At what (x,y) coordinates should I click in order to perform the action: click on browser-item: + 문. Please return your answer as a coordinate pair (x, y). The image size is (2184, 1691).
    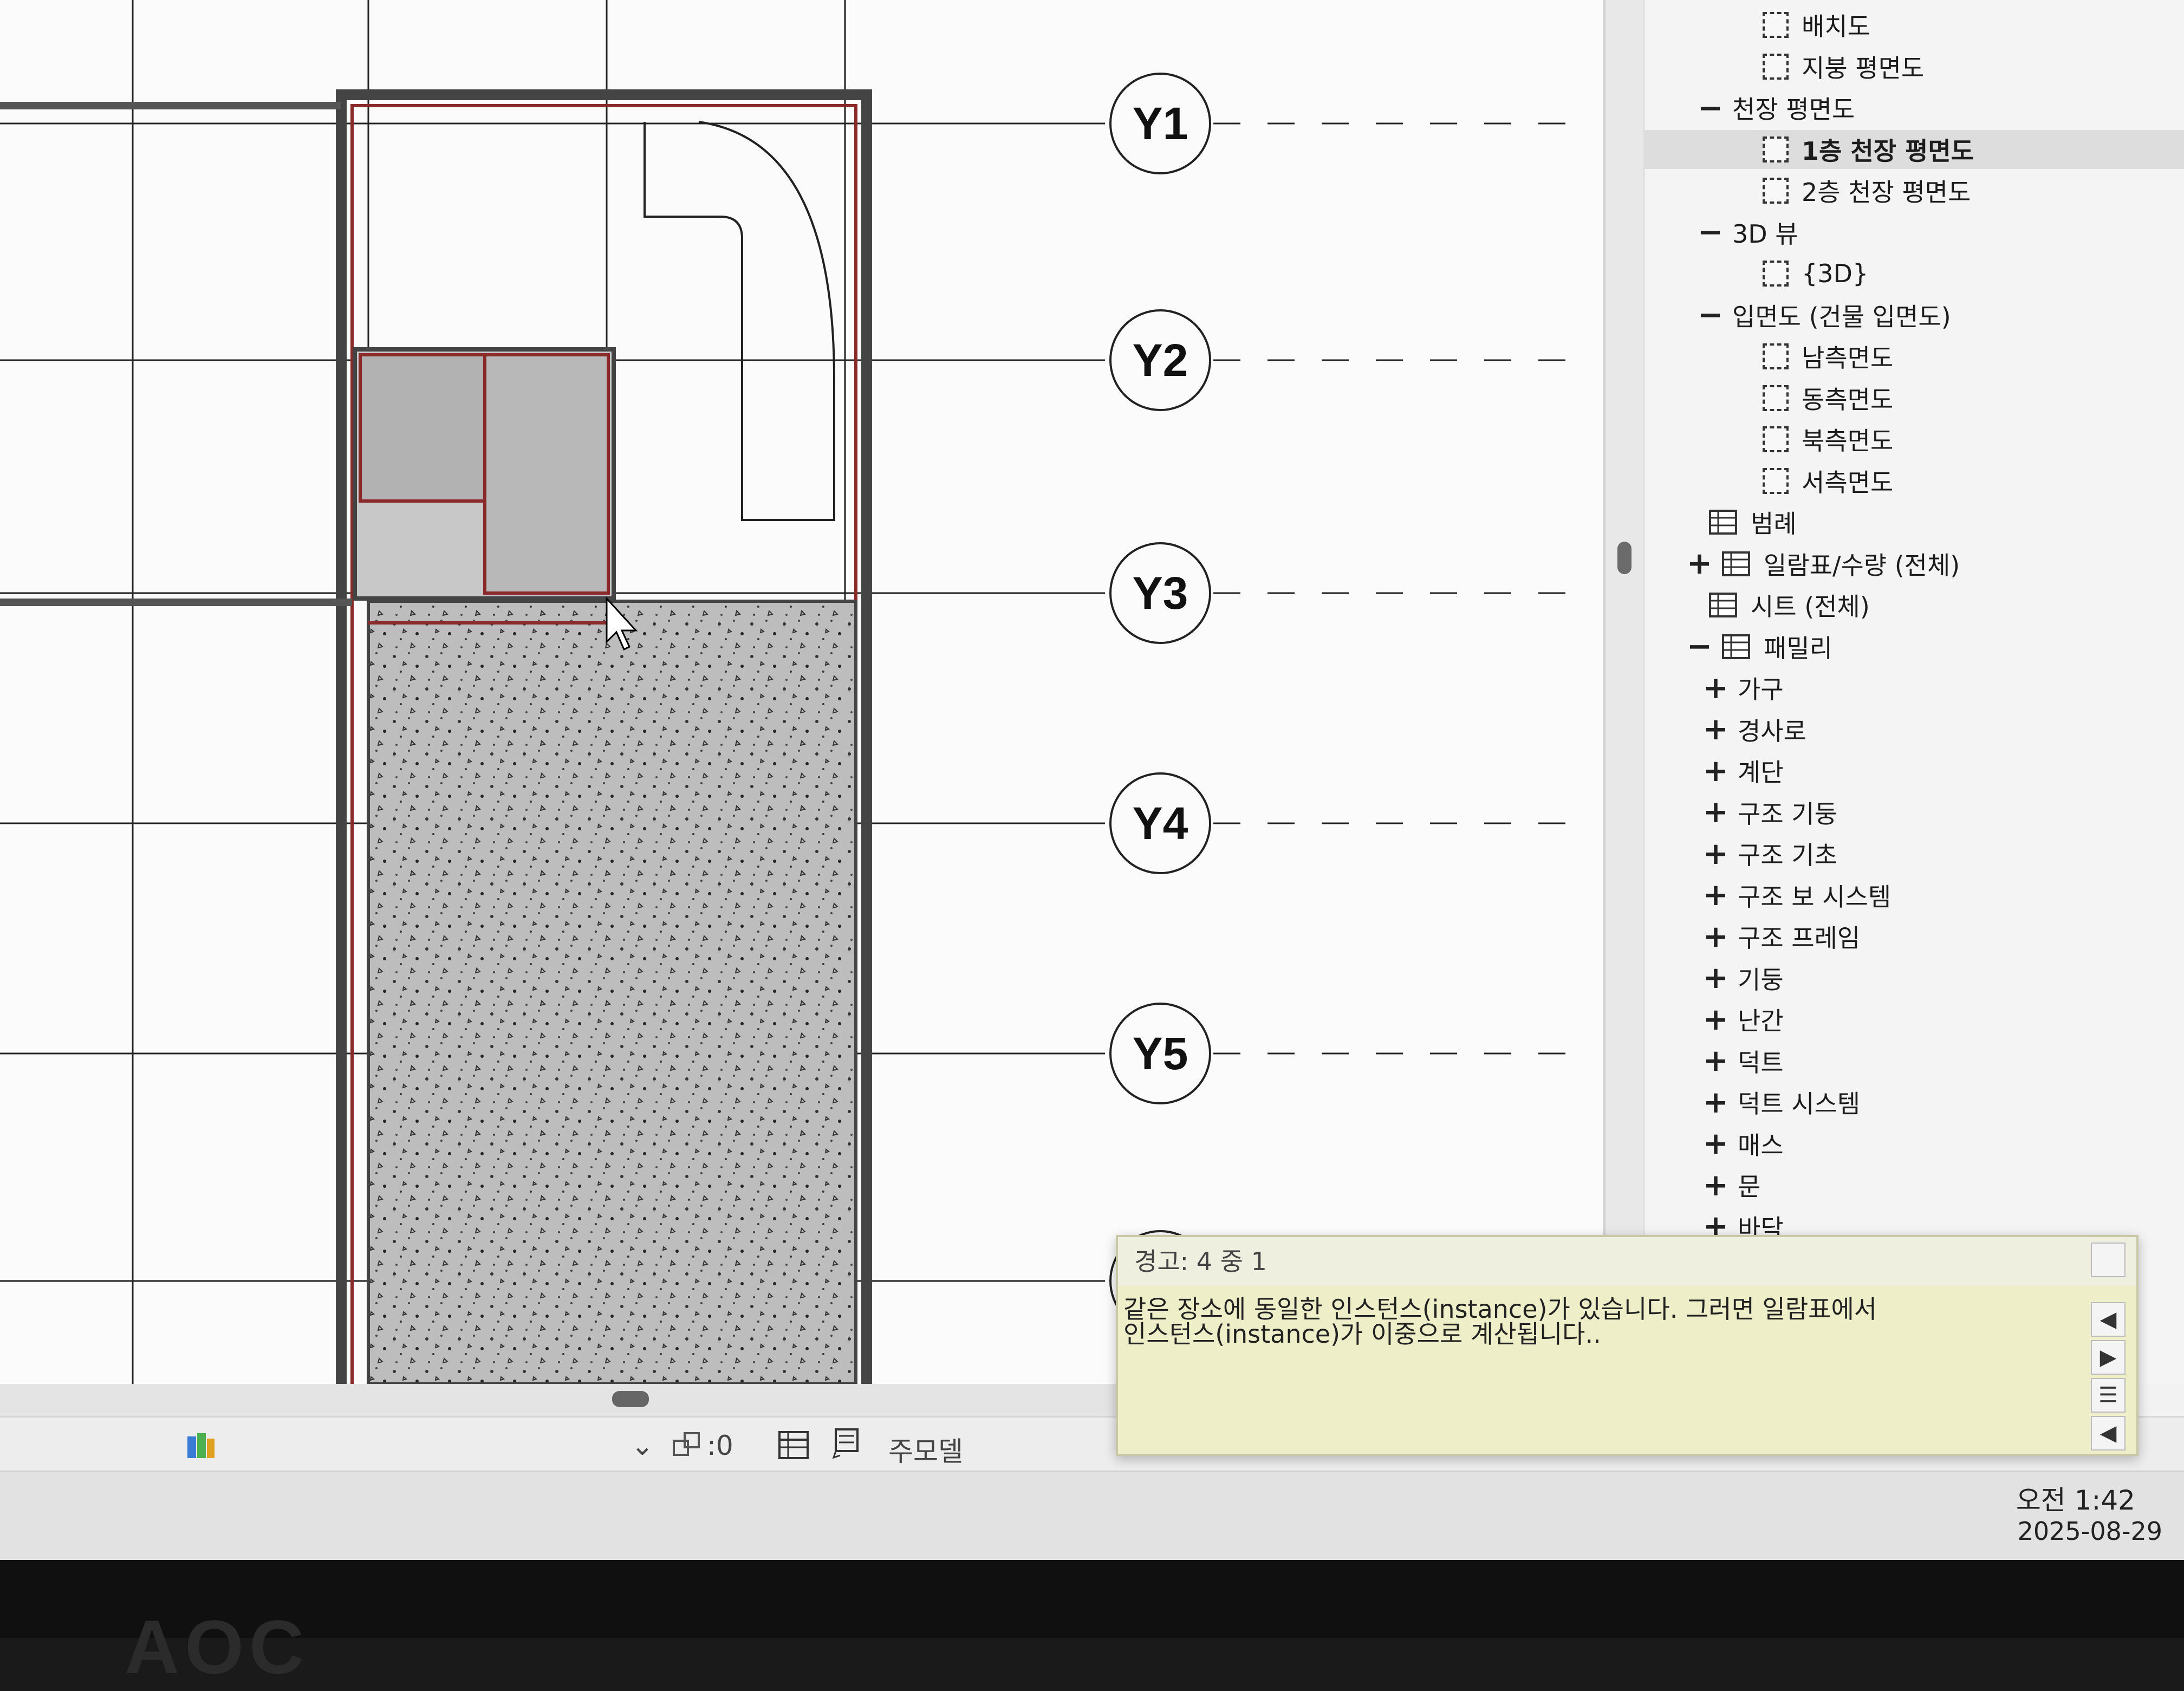
    Looking at the image, I should click on (1913, 1185).